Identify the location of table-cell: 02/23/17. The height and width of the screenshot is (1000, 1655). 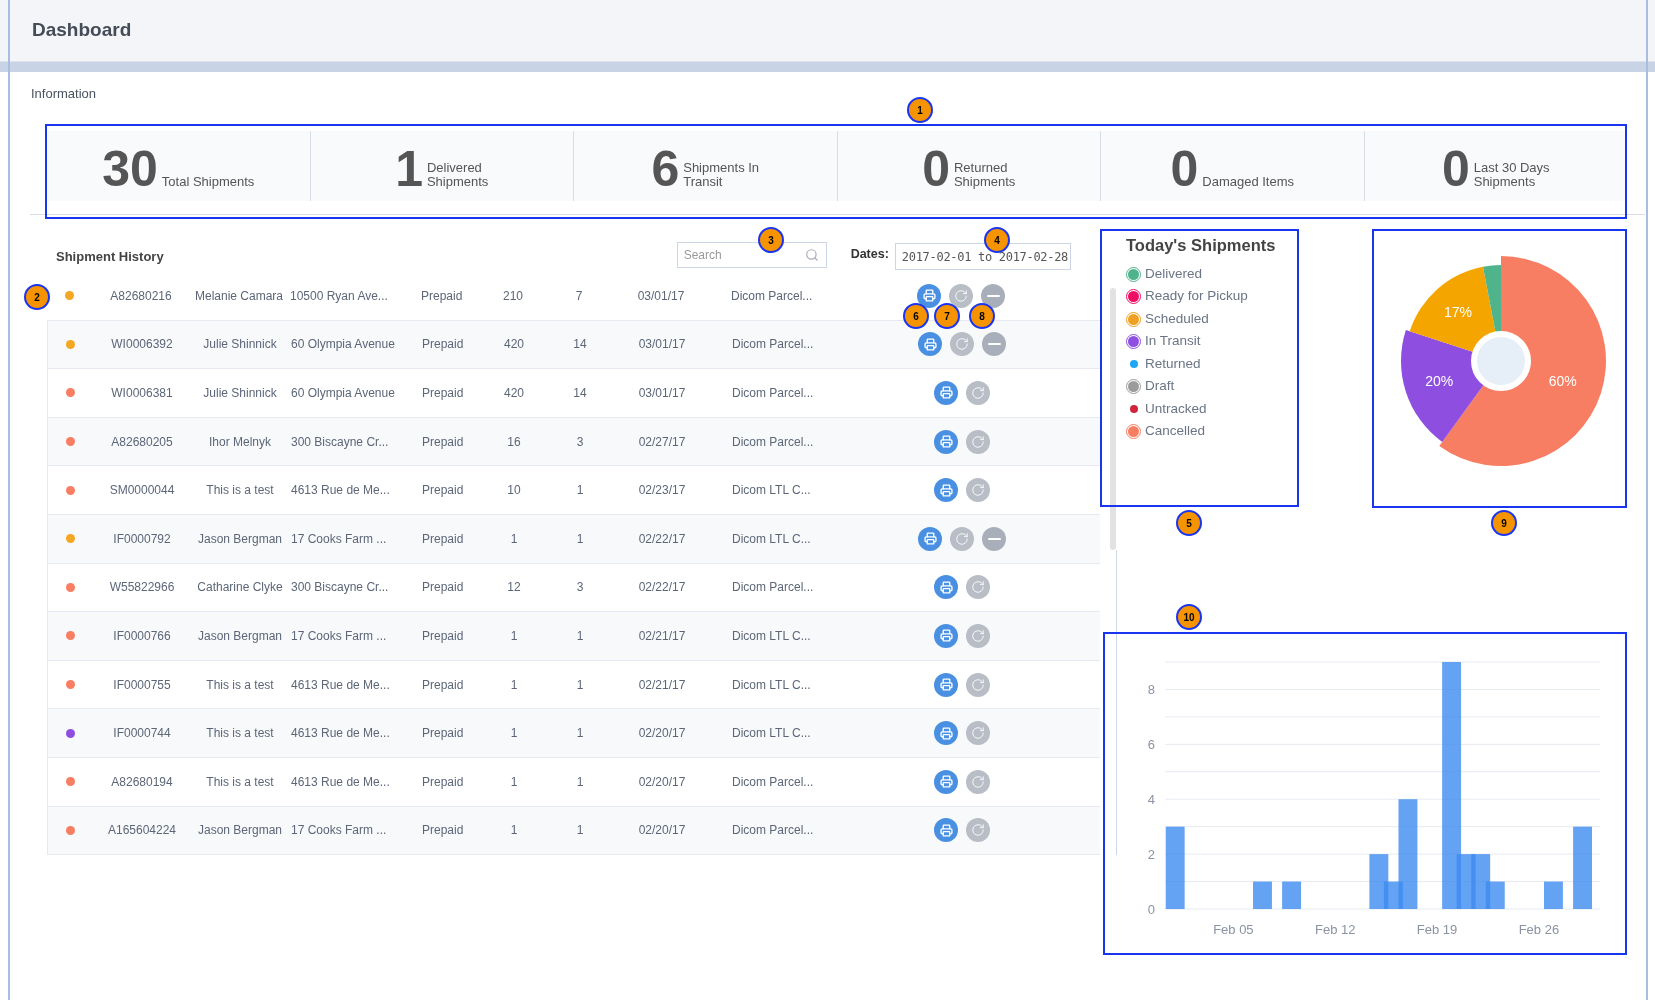
(662, 490).